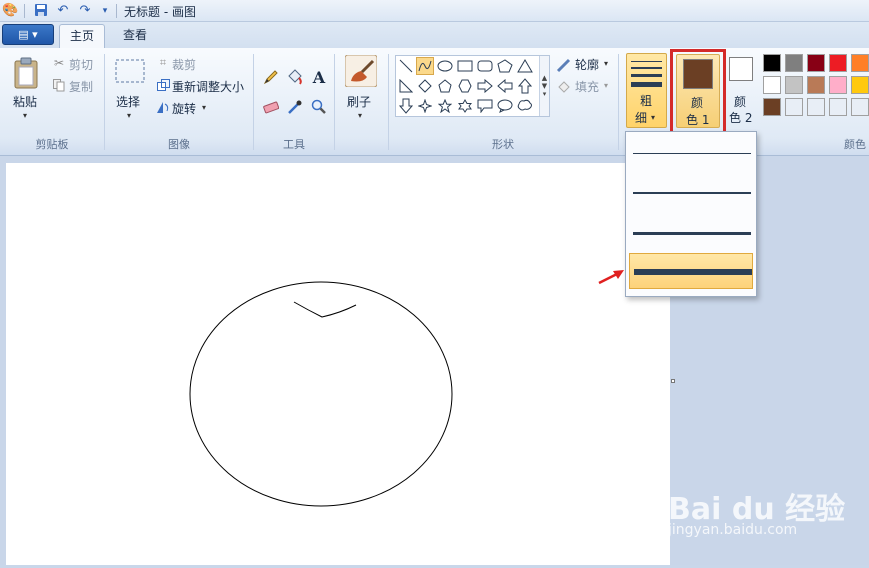  I want to click on expand-gallery-icon: ▾, so click(545, 94).